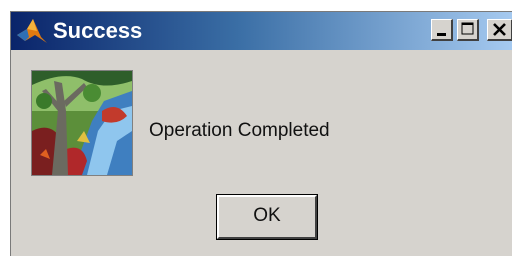  What do you see at coordinates (239, 130) in the screenshot?
I see `dialog-message: Operation Completed` at bounding box center [239, 130].